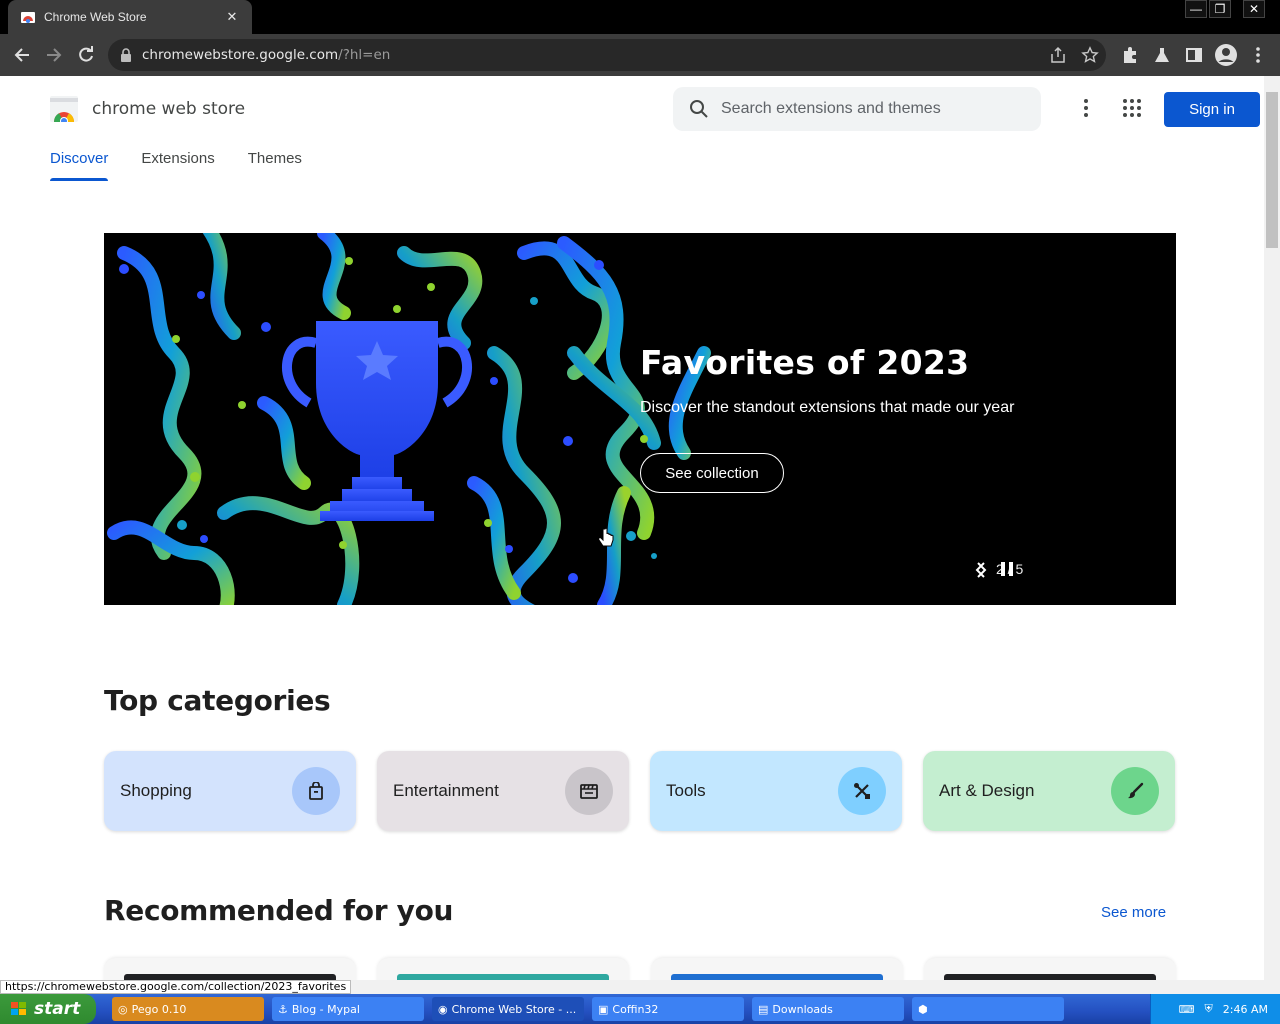  I want to click on back-arrow-icon, so click(21, 55).